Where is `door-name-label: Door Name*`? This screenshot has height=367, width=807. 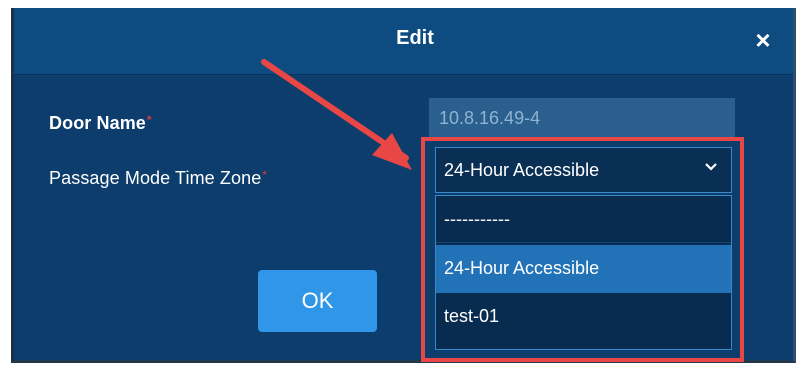
door-name-label: Door Name* is located at coordinates (100, 123).